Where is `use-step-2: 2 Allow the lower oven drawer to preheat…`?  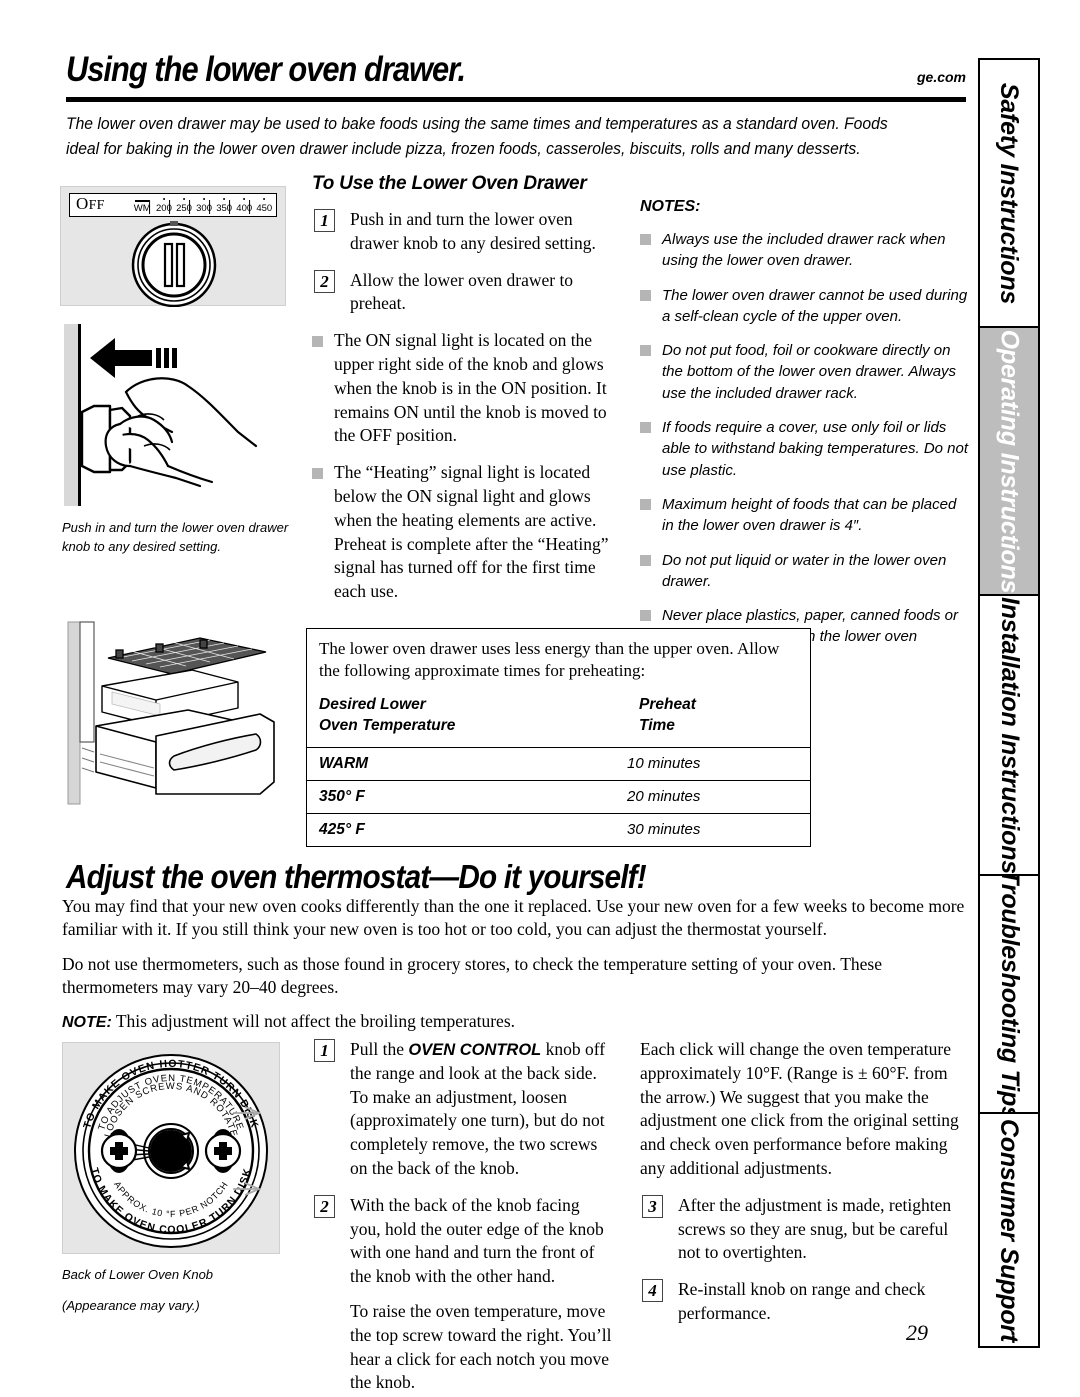
use-step-2: 2 Allow the lower oven drawer to preheat… is located at coordinates (462, 293).